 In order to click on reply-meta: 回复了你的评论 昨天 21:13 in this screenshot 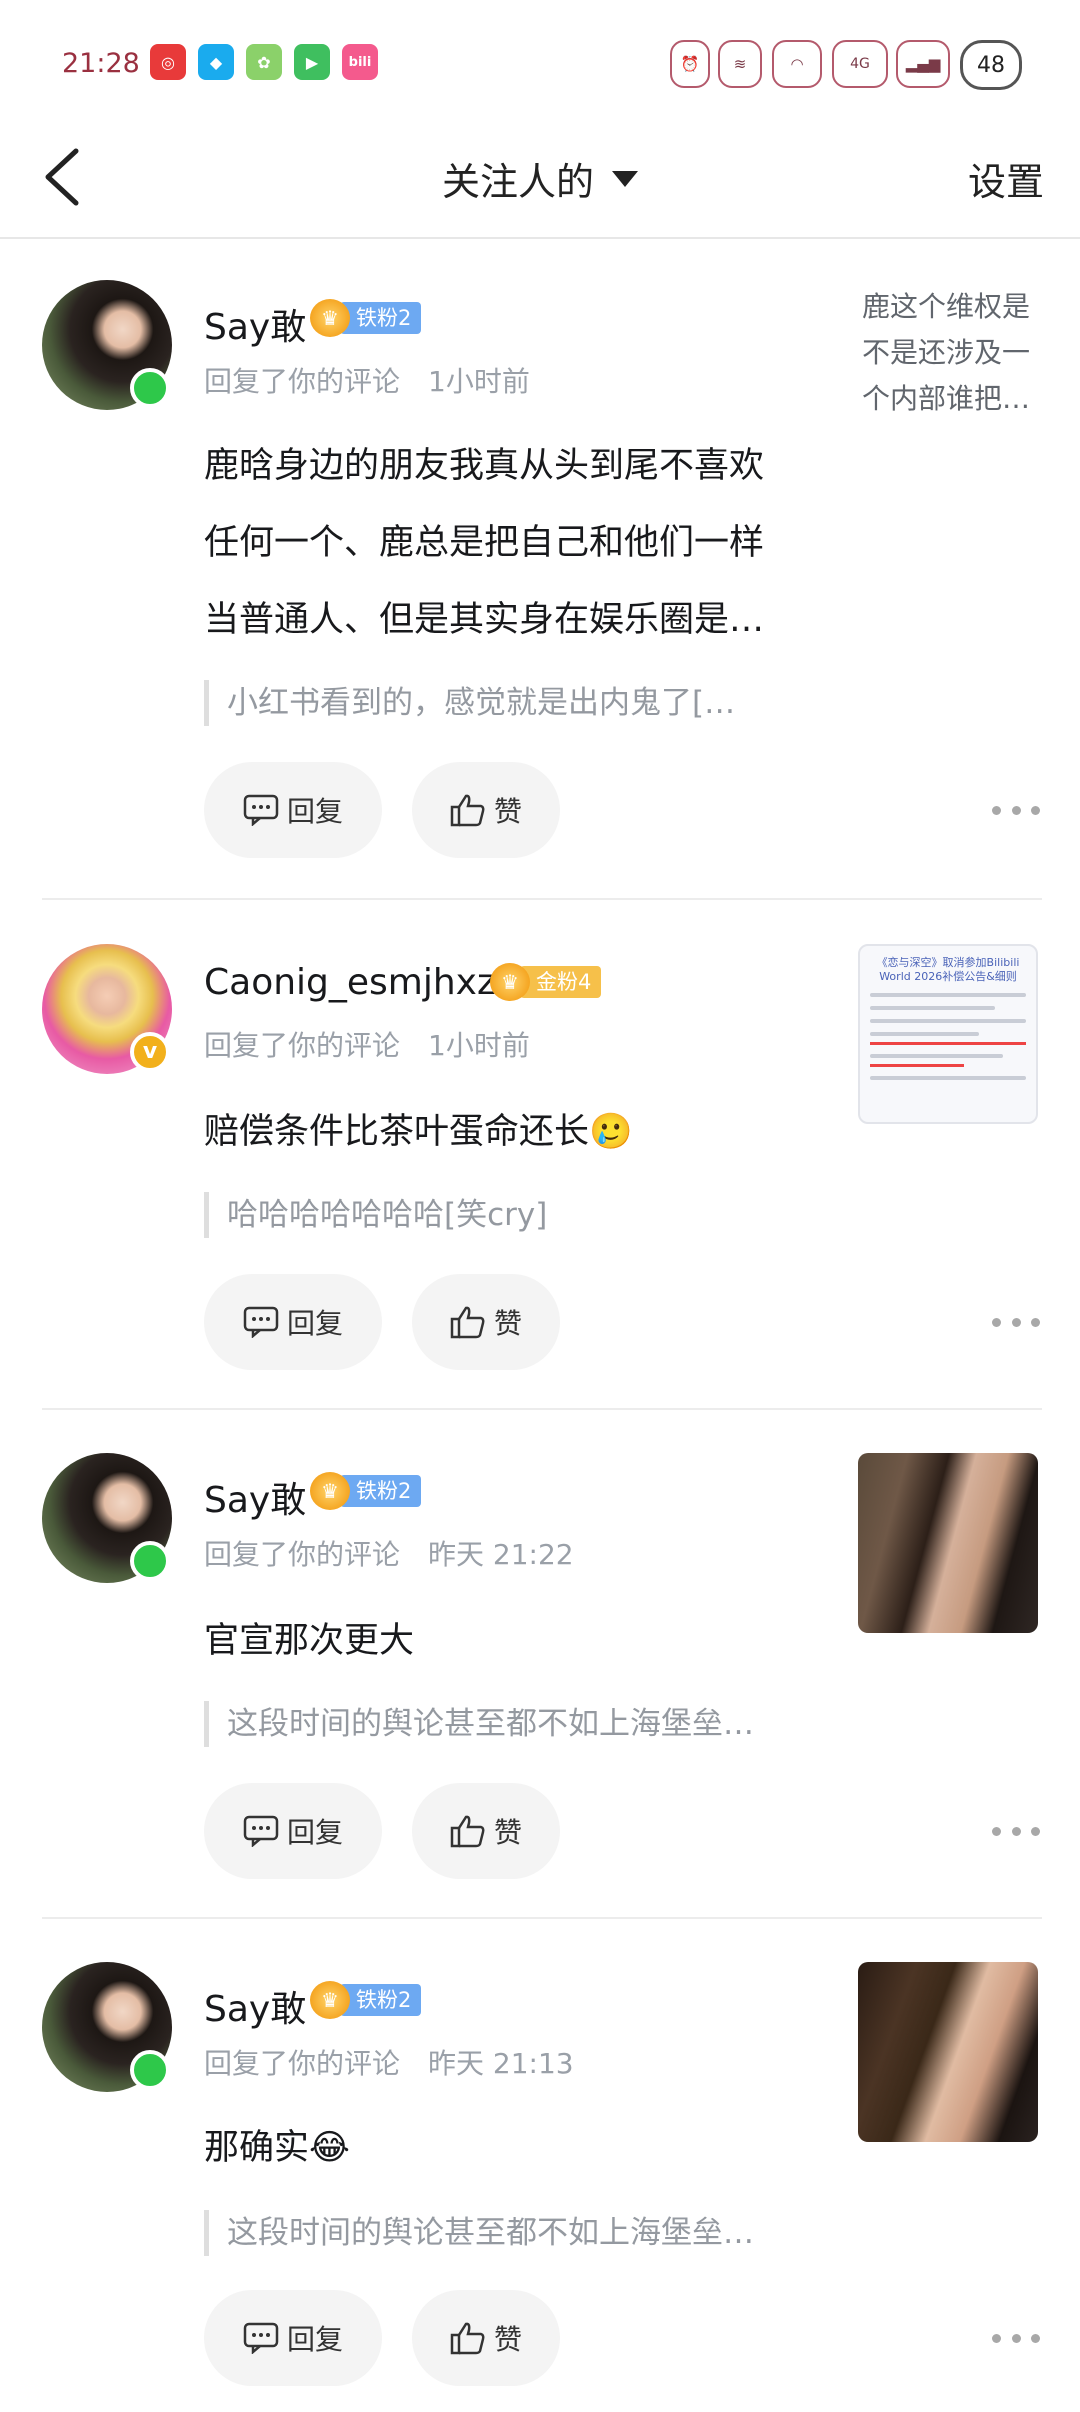, I will do `click(389, 2062)`.